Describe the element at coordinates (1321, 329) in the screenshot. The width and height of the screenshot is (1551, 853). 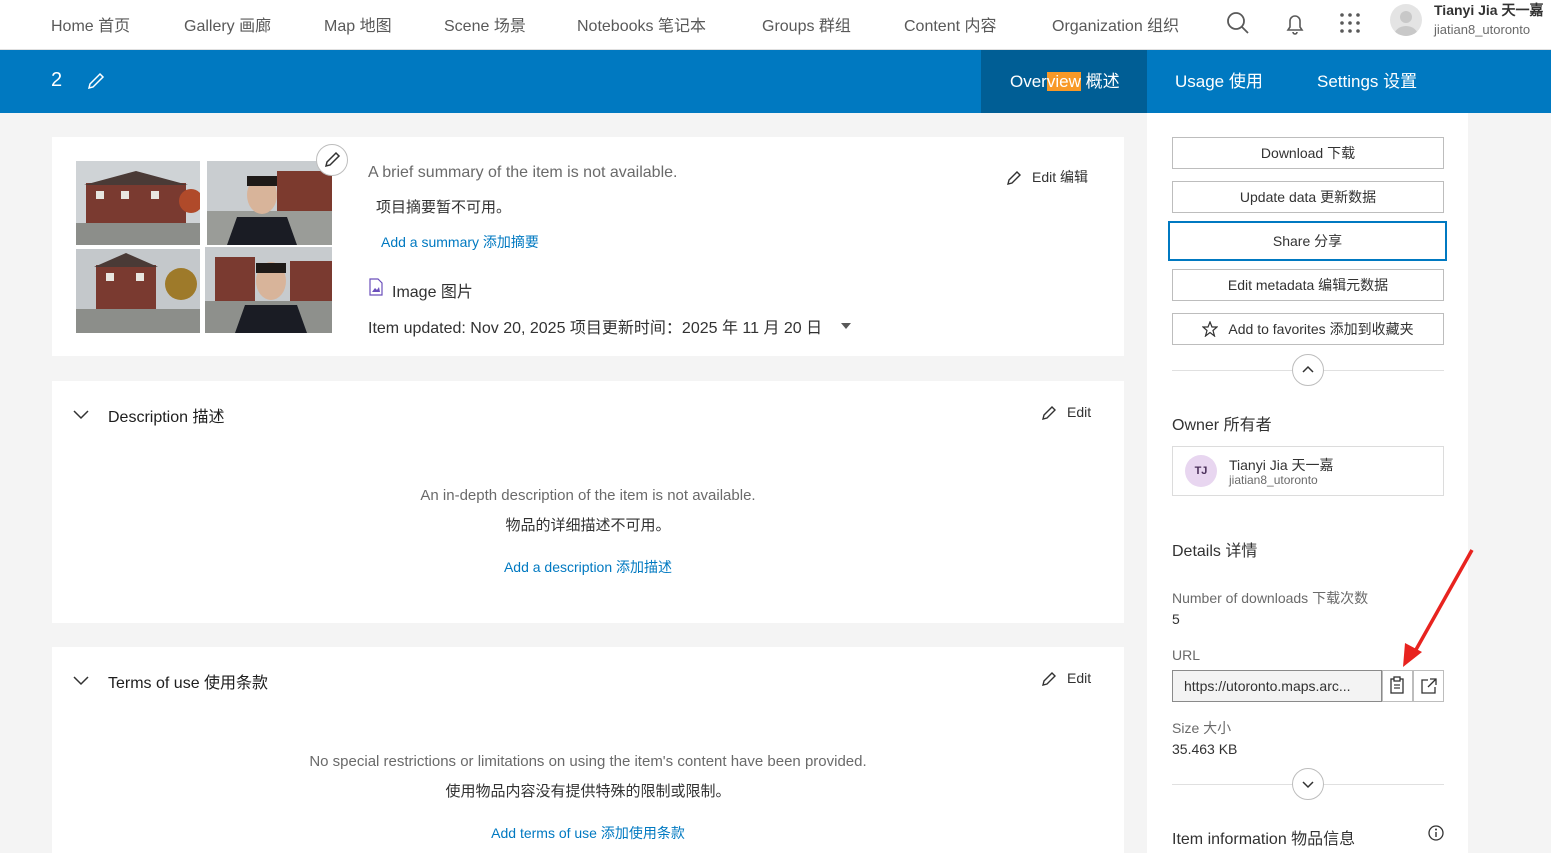
I see `add-to-favorites-label: Add to favorites 添加到收藏夹` at that location.